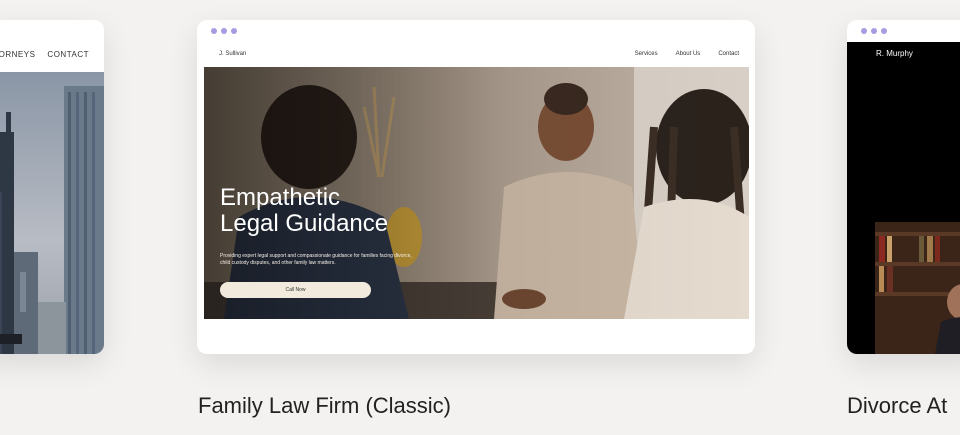 The height and width of the screenshot is (435, 960). Describe the element at coordinates (68, 54) in the screenshot. I see `left-nav-item-contact: CONTACT` at that location.